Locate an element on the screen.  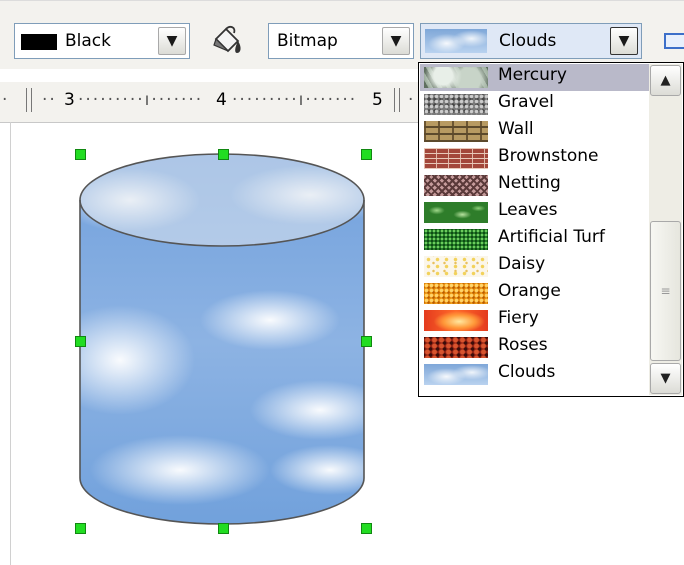
brownstone-texture-icon is located at coordinates (456, 158).